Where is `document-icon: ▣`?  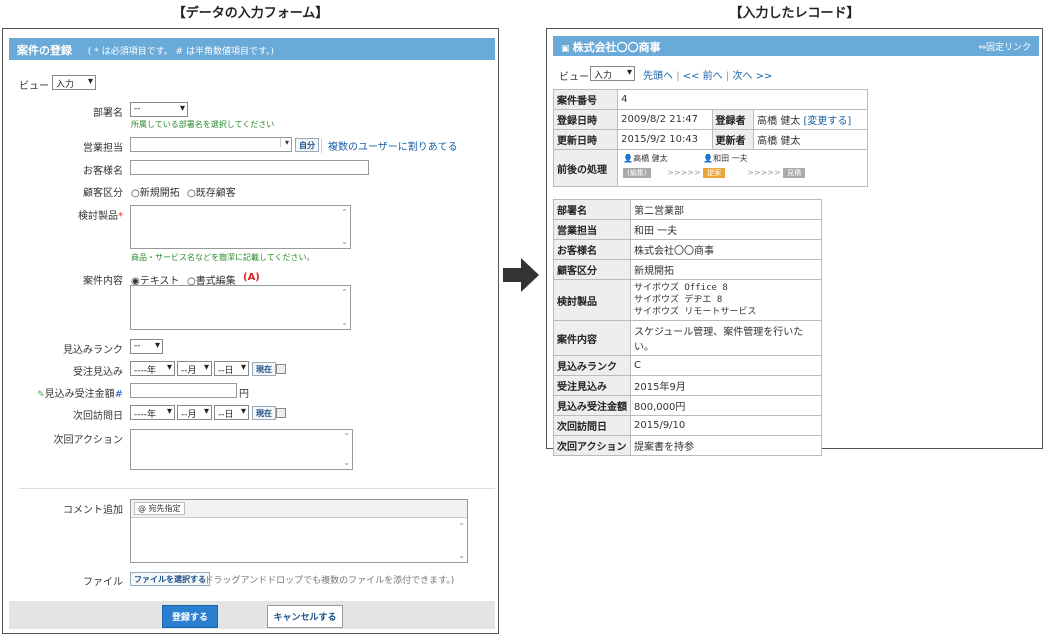 document-icon: ▣ is located at coordinates (567, 49).